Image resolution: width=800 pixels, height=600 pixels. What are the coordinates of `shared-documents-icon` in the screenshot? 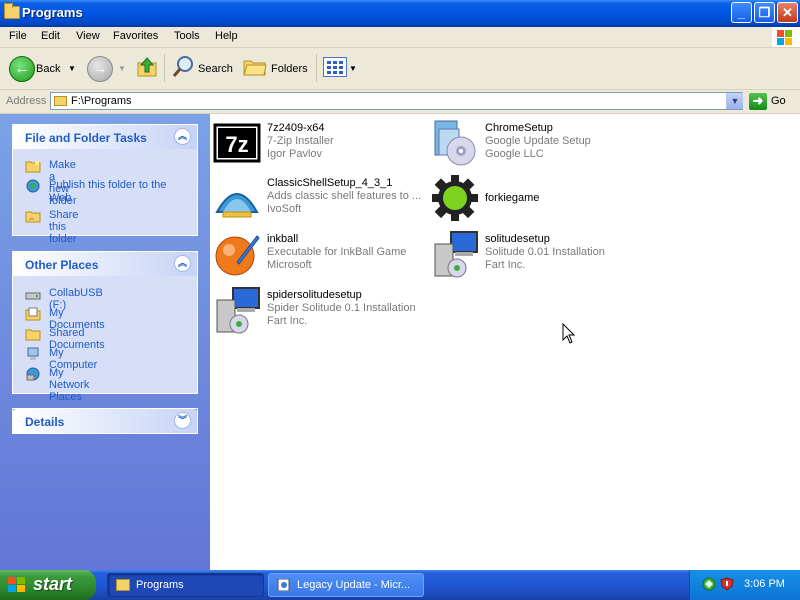 It's located at (33, 335).